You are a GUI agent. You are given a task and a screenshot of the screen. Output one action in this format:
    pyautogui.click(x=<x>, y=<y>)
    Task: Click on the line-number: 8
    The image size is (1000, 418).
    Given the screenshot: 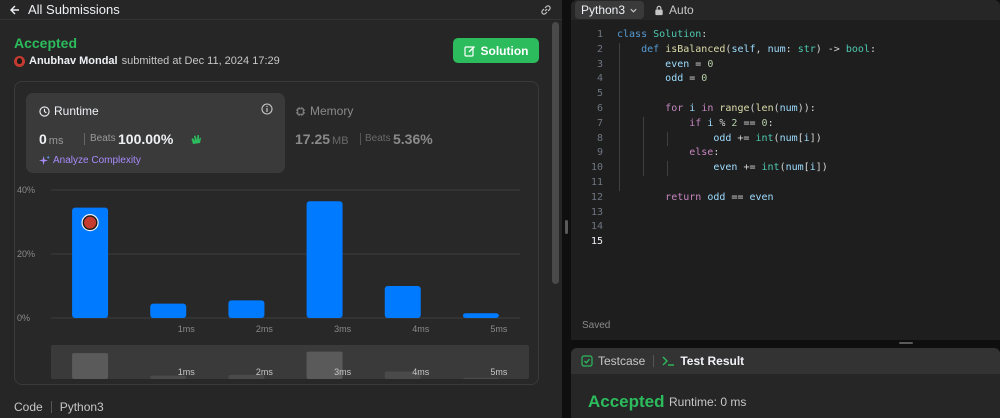 What is the action you would take?
    pyautogui.click(x=599, y=138)
    